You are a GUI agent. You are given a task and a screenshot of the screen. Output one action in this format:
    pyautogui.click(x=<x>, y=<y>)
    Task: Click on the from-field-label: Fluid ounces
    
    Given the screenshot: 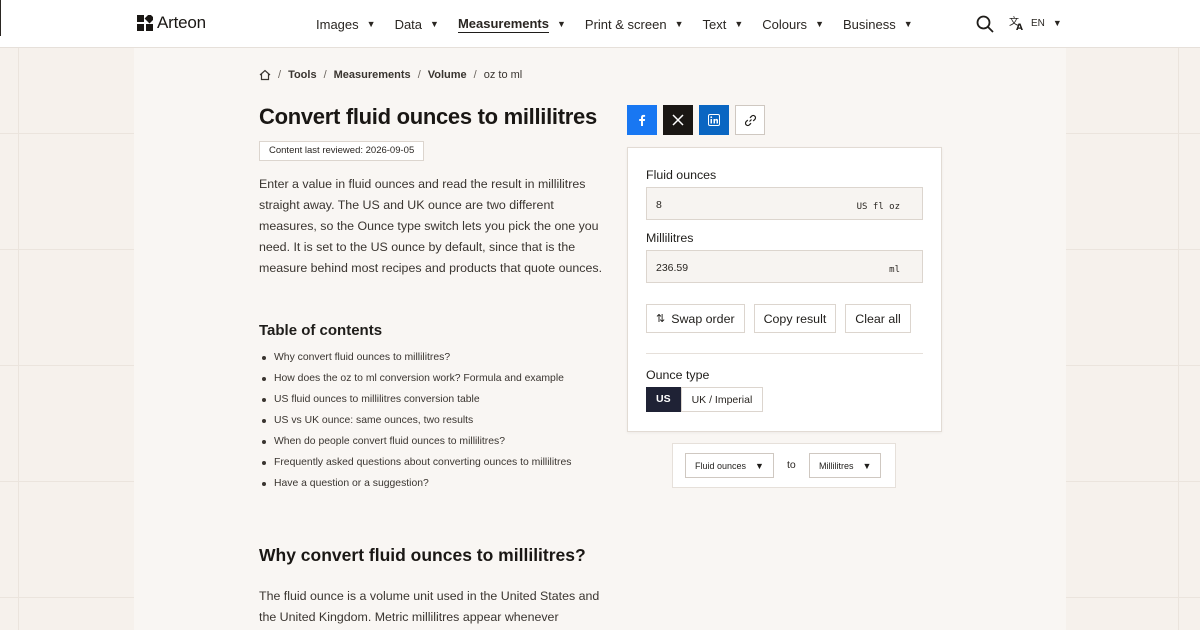 What is the action you would take?
    pyautogui.click(x=681, y=175)
    